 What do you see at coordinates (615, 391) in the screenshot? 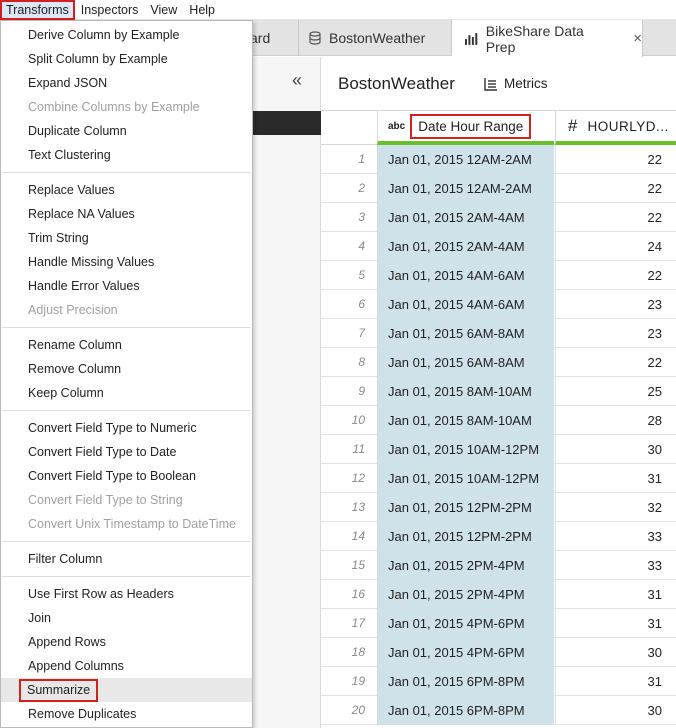
I see `cell-hourlyd: 25` at bounding box center [615, 391].